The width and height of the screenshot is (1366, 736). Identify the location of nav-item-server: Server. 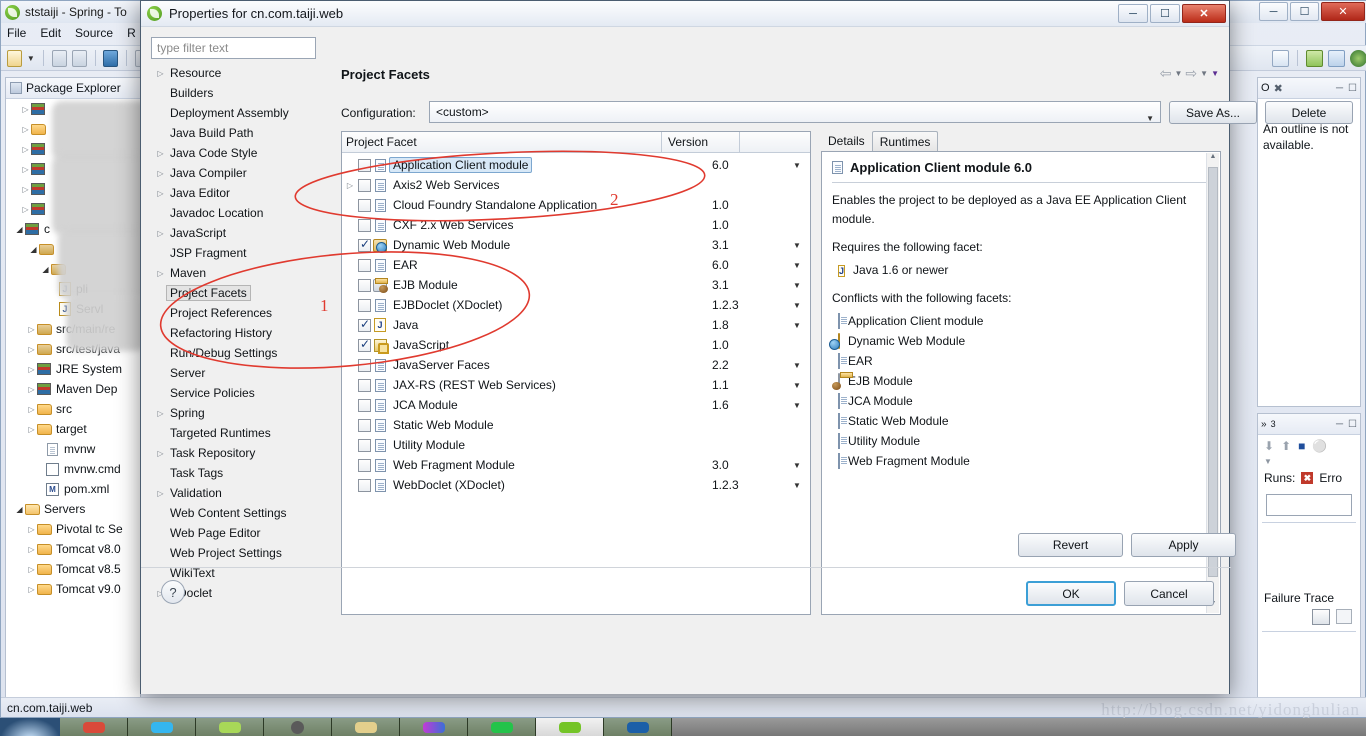
(242, 373).